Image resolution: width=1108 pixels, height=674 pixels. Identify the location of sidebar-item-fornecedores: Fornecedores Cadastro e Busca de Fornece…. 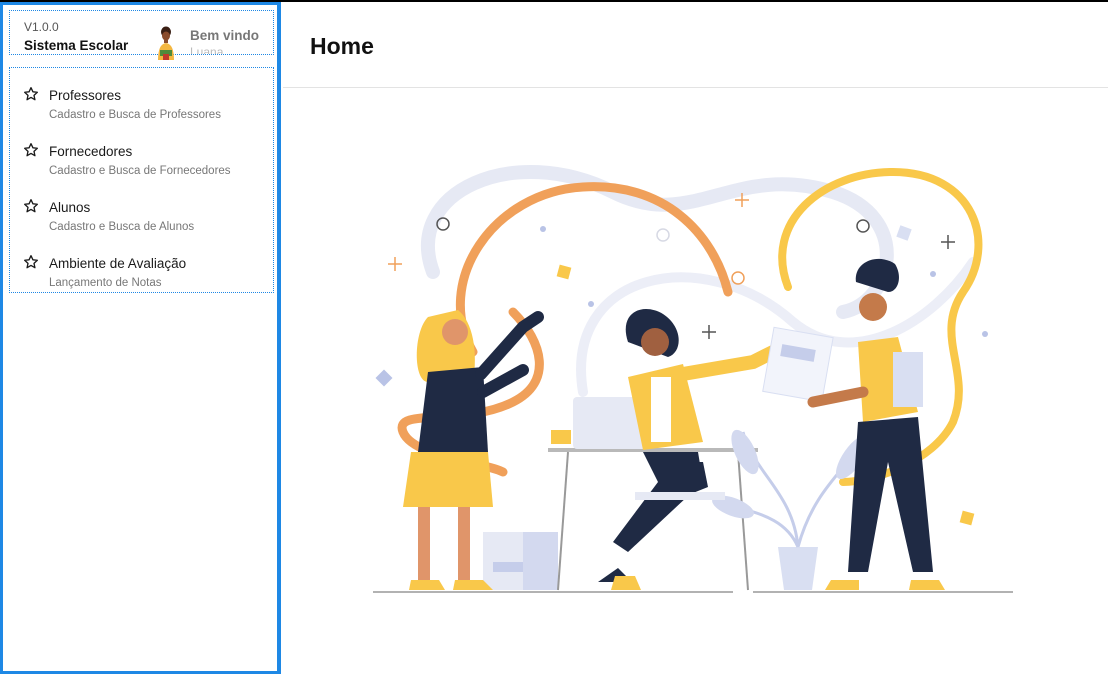
(141, 157).